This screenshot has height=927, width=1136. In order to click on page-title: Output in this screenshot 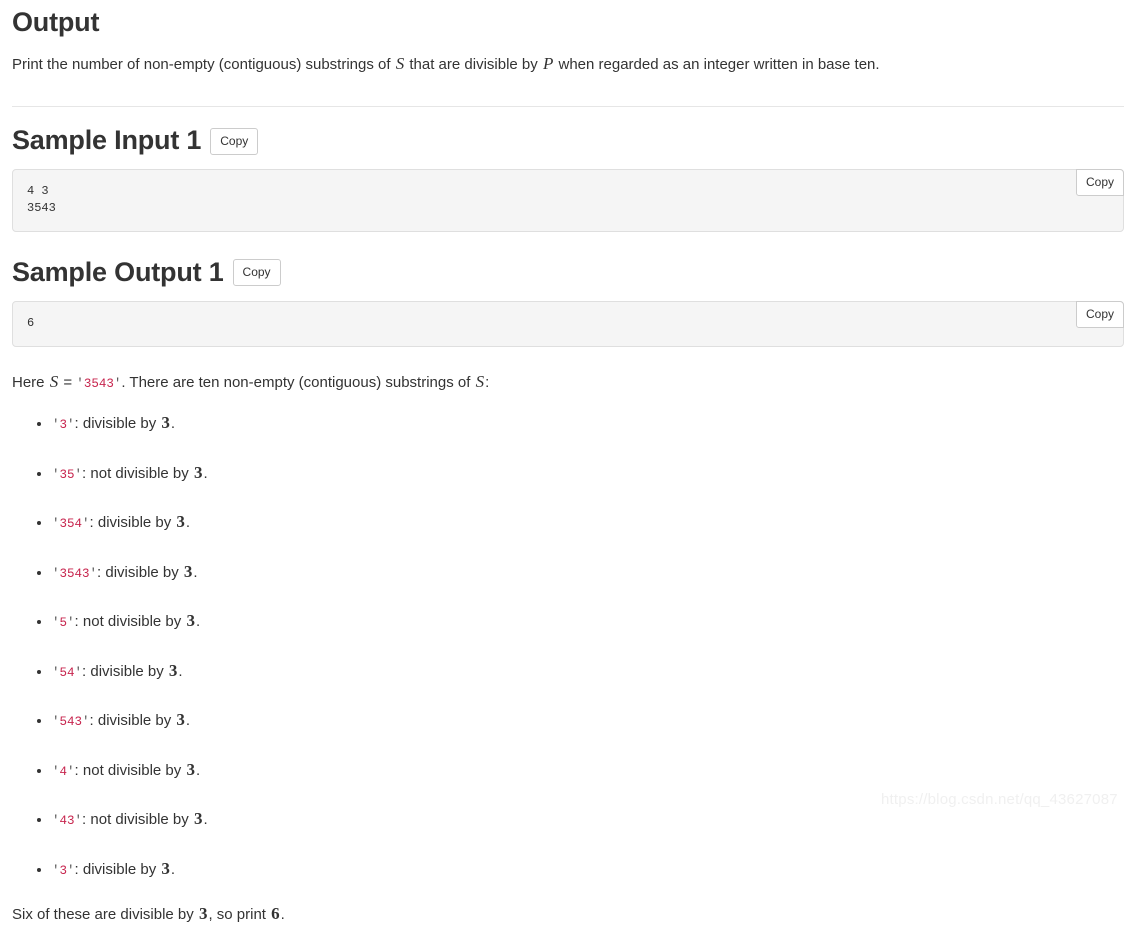, I will do `click(56, 22)`.